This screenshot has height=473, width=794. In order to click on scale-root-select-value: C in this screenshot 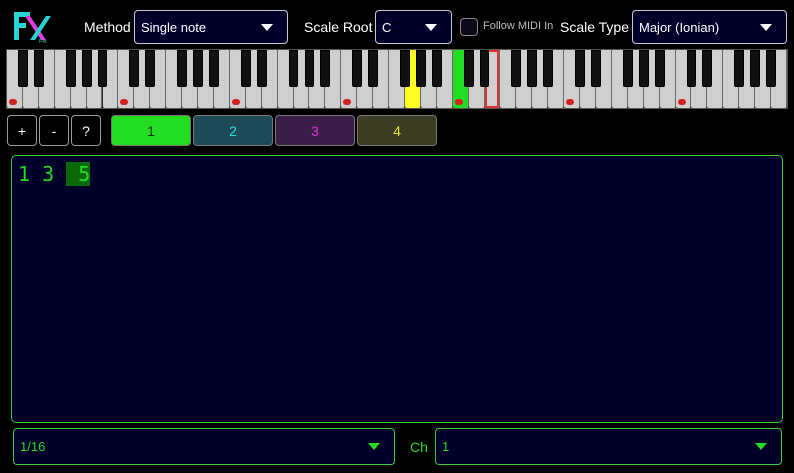, I will do `click(387, 27)`.